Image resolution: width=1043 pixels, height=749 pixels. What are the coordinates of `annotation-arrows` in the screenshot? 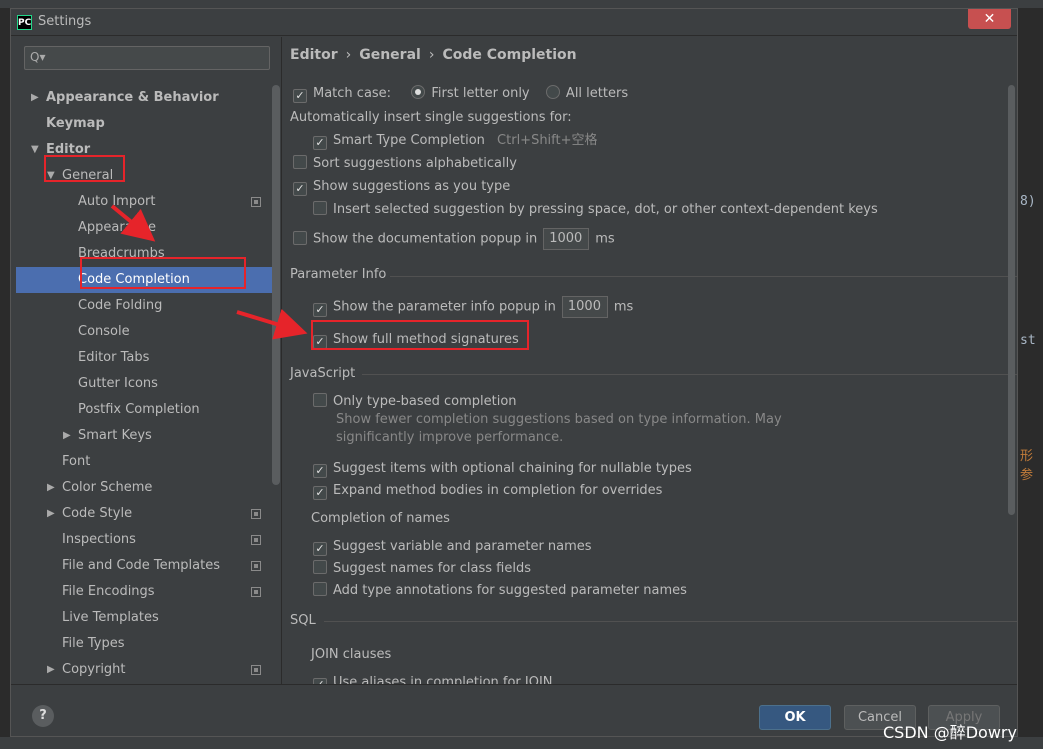 It's located at (209, 272).